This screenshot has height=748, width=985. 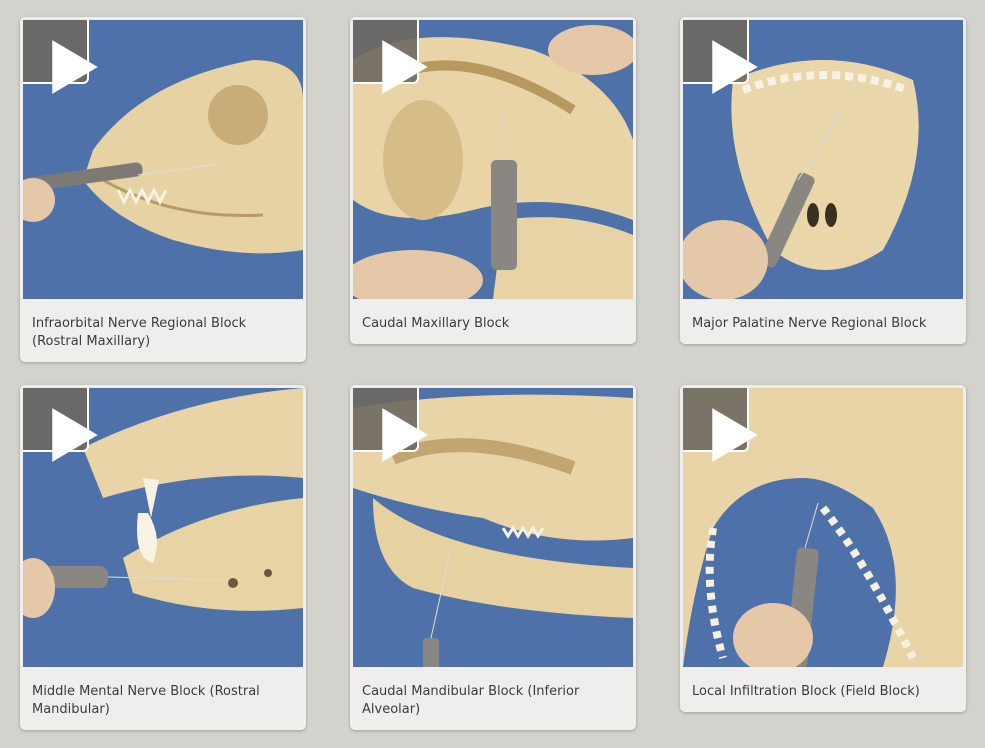 What do you see at coordinates (494, 324) in the screenshot?
I see `video-title: Caudal Maxillary Block` at bounding box center [494, 324].